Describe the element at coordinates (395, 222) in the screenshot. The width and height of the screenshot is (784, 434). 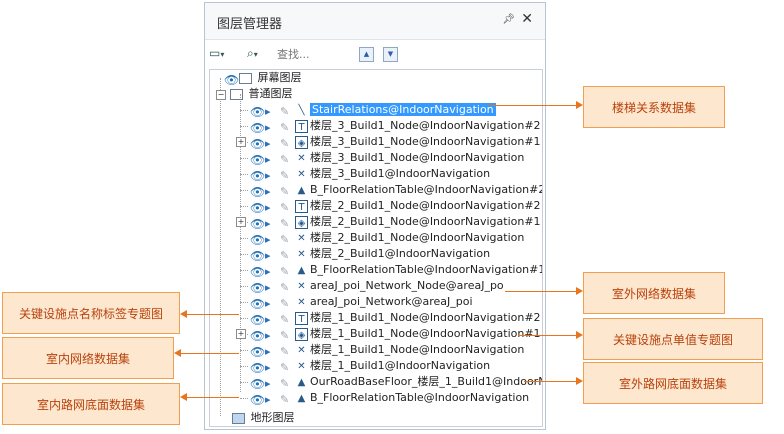
I see `layer-row: 👁︎▸ ✎ ◈ 楼层_2_Build1_Node@IndoorNavigation#1` at that location.